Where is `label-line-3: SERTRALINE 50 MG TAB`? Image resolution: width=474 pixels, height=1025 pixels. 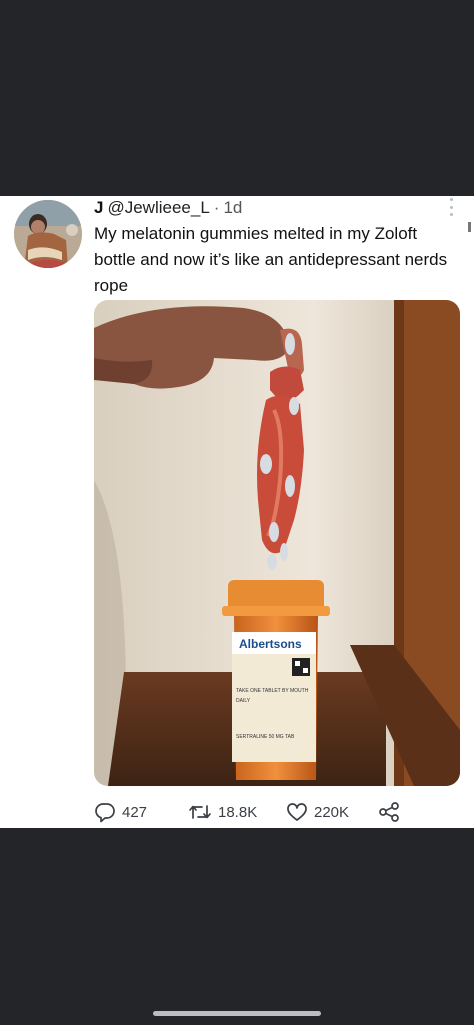
label-line-3: SERTRALINE 50 MG TAB is located at coordinates (265, 737).